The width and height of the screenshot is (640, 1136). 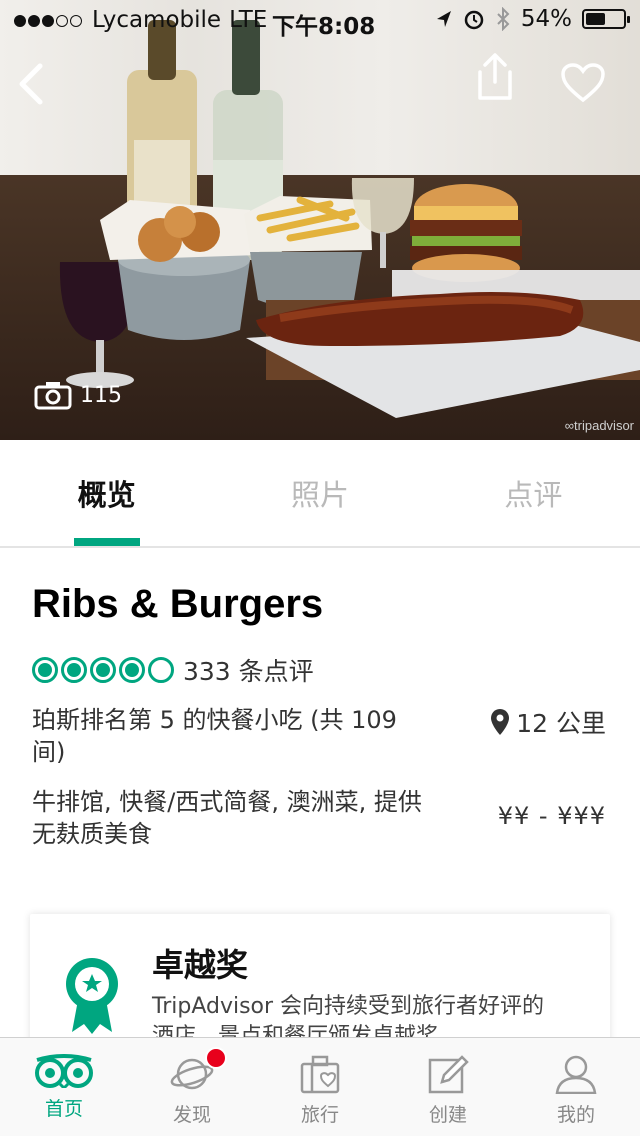 What do you see at coordinates (569, 425) in the screenshot?
I see `watermark-owl-icon: ∞` at bounding box center [569, 425].